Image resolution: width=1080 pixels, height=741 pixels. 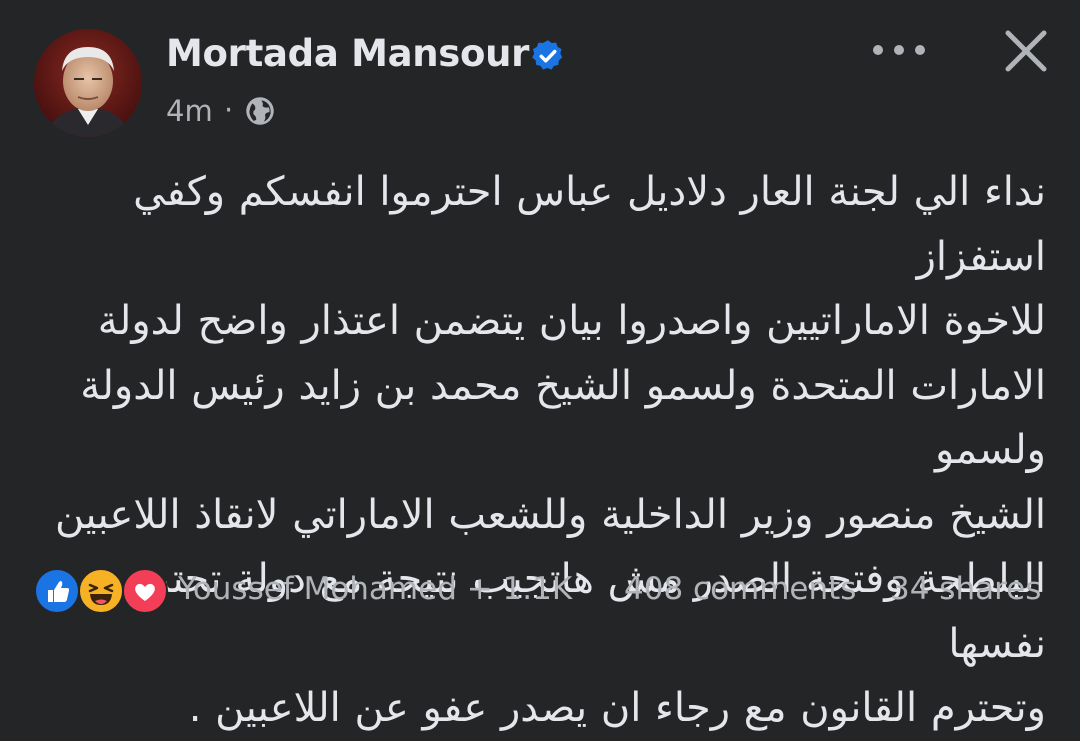 I want to click on shares-count: 34 shares, so click(x=965, y=589).